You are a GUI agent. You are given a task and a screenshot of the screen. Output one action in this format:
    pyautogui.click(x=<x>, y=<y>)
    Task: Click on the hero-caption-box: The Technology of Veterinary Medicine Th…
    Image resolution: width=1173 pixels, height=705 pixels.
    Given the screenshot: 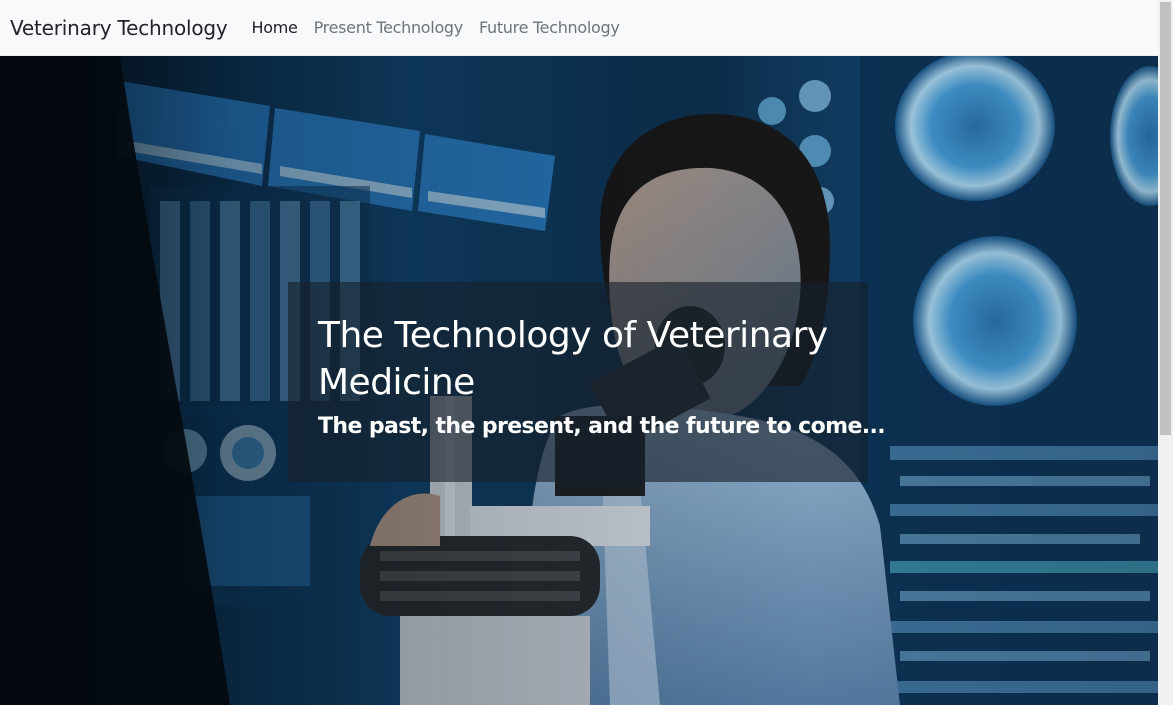 What is the action you would take?
    pyautogui.click(x=587, y=382)
    